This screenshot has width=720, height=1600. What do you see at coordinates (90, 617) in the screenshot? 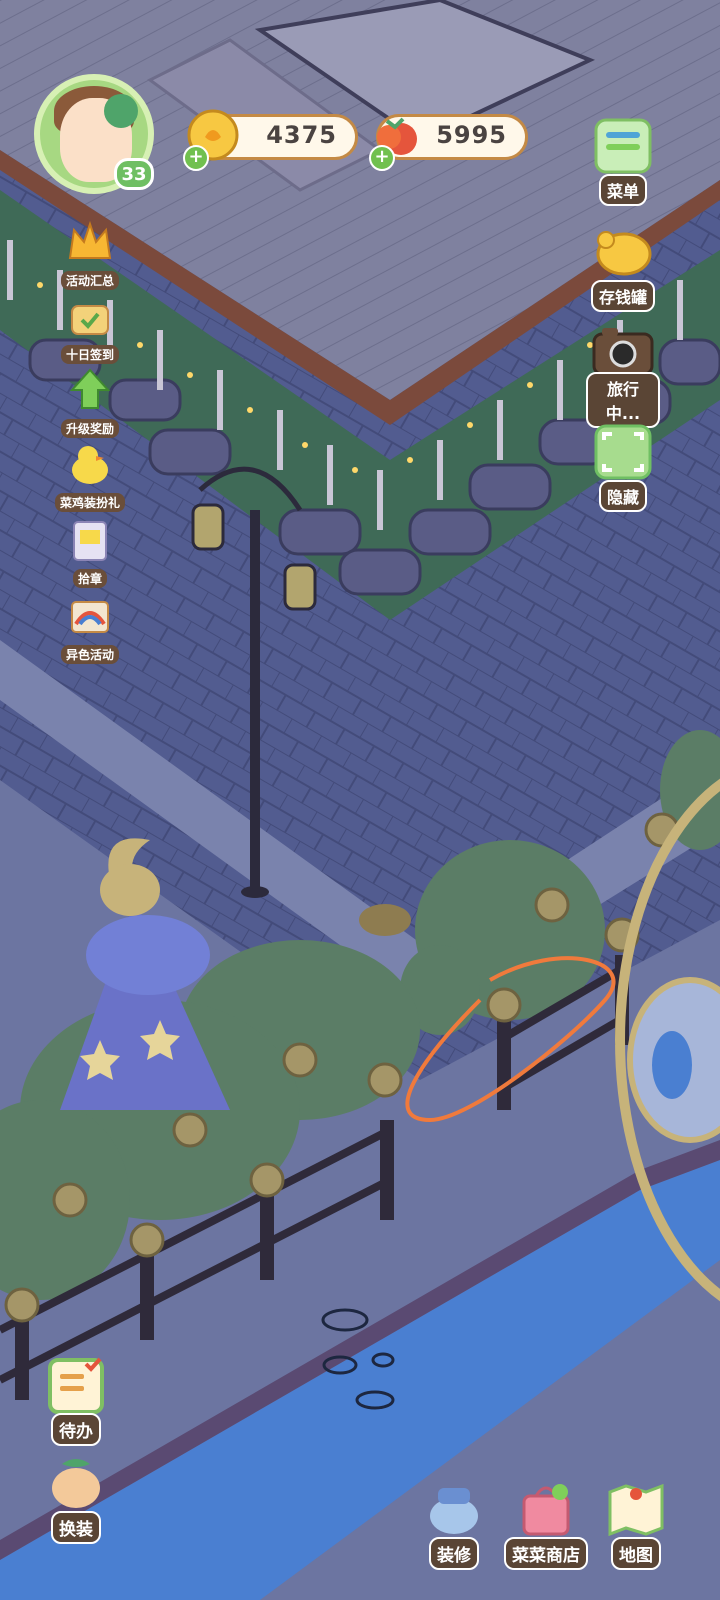
I see `rainbow-card-icon` at bounding box center [90, 617].